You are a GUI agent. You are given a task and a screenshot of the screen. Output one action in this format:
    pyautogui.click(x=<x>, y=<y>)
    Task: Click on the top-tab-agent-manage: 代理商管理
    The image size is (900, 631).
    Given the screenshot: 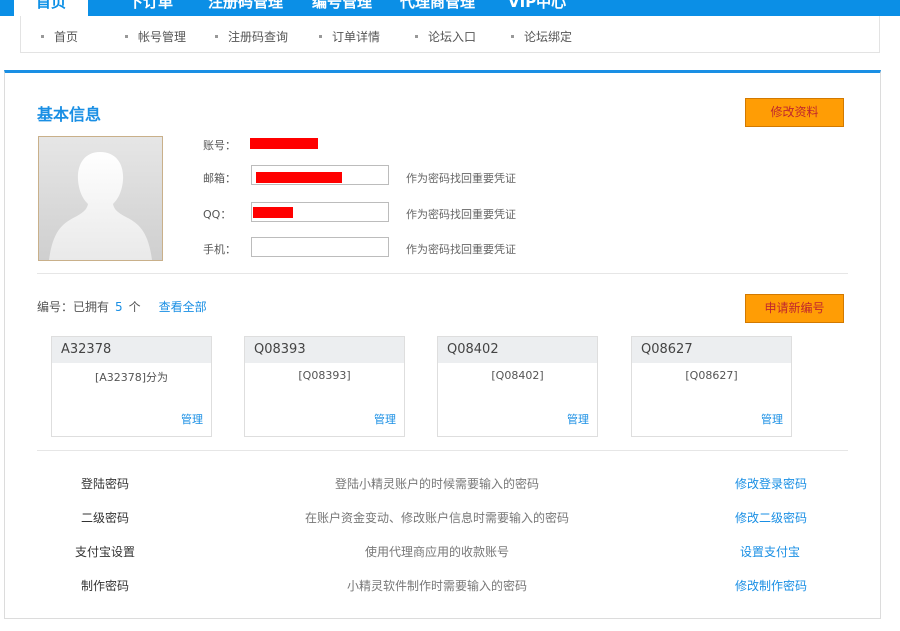 What is the action you would take?
    pyautogui.click(x=437, y=8)
    